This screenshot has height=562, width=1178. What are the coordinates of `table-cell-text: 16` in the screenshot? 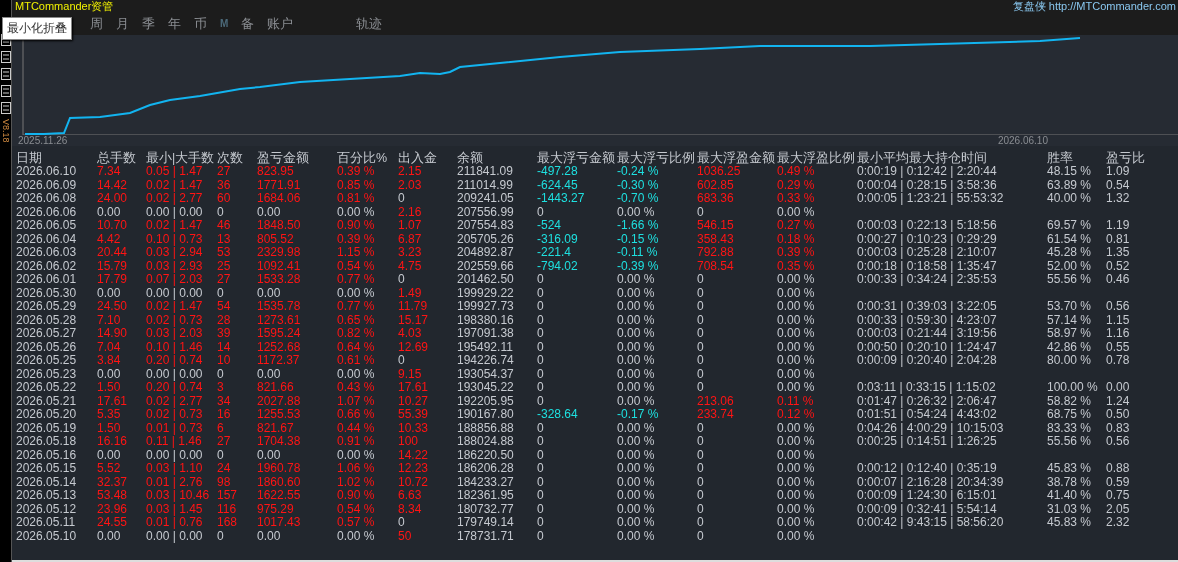 It's located at (224, 415).